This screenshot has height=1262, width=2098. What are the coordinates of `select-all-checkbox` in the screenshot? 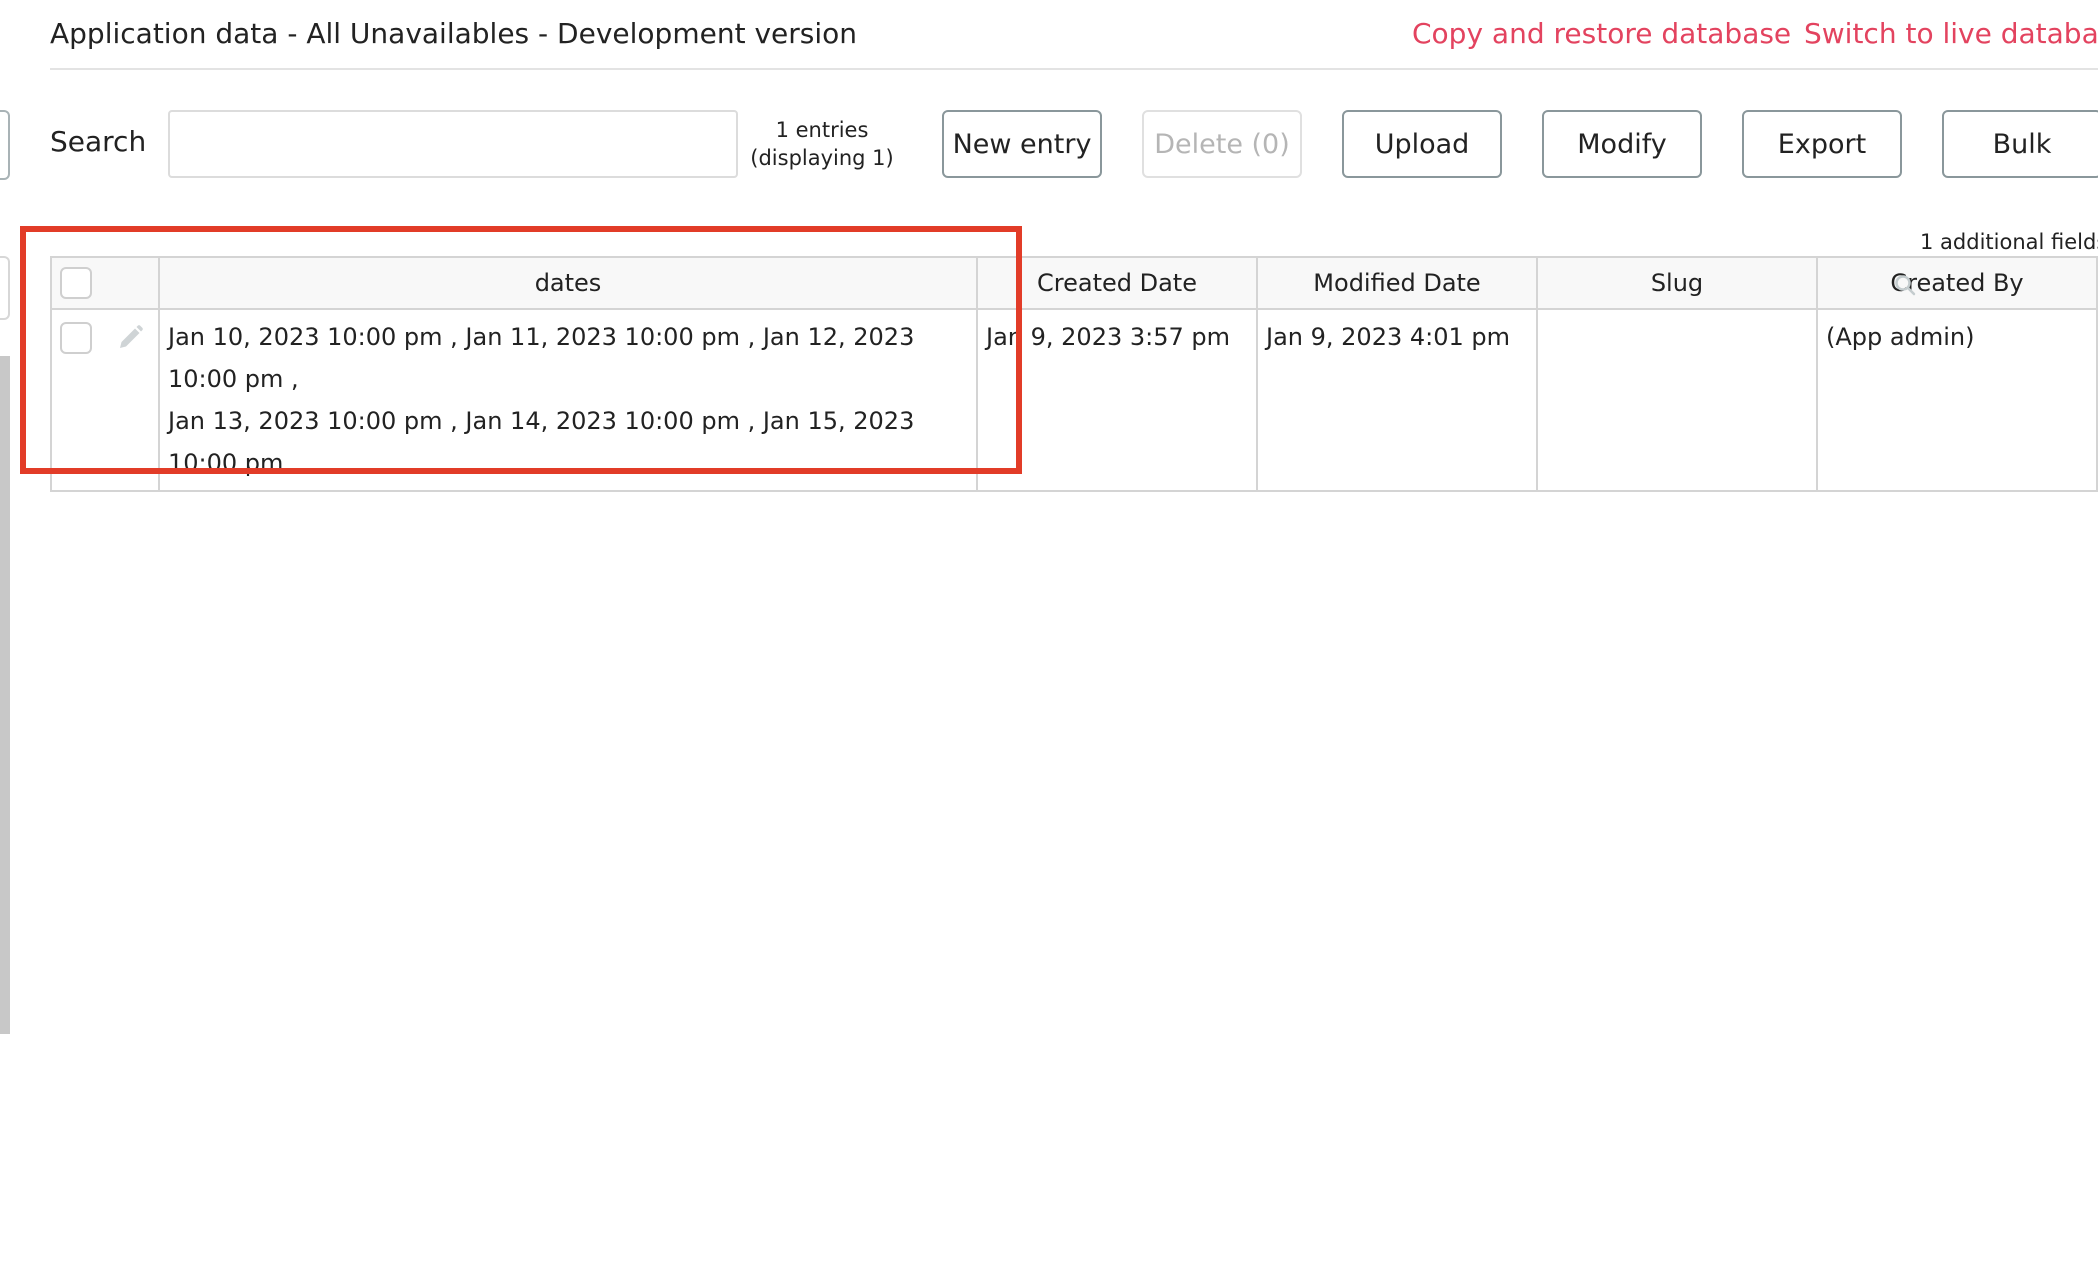 It's located at (76, 283).